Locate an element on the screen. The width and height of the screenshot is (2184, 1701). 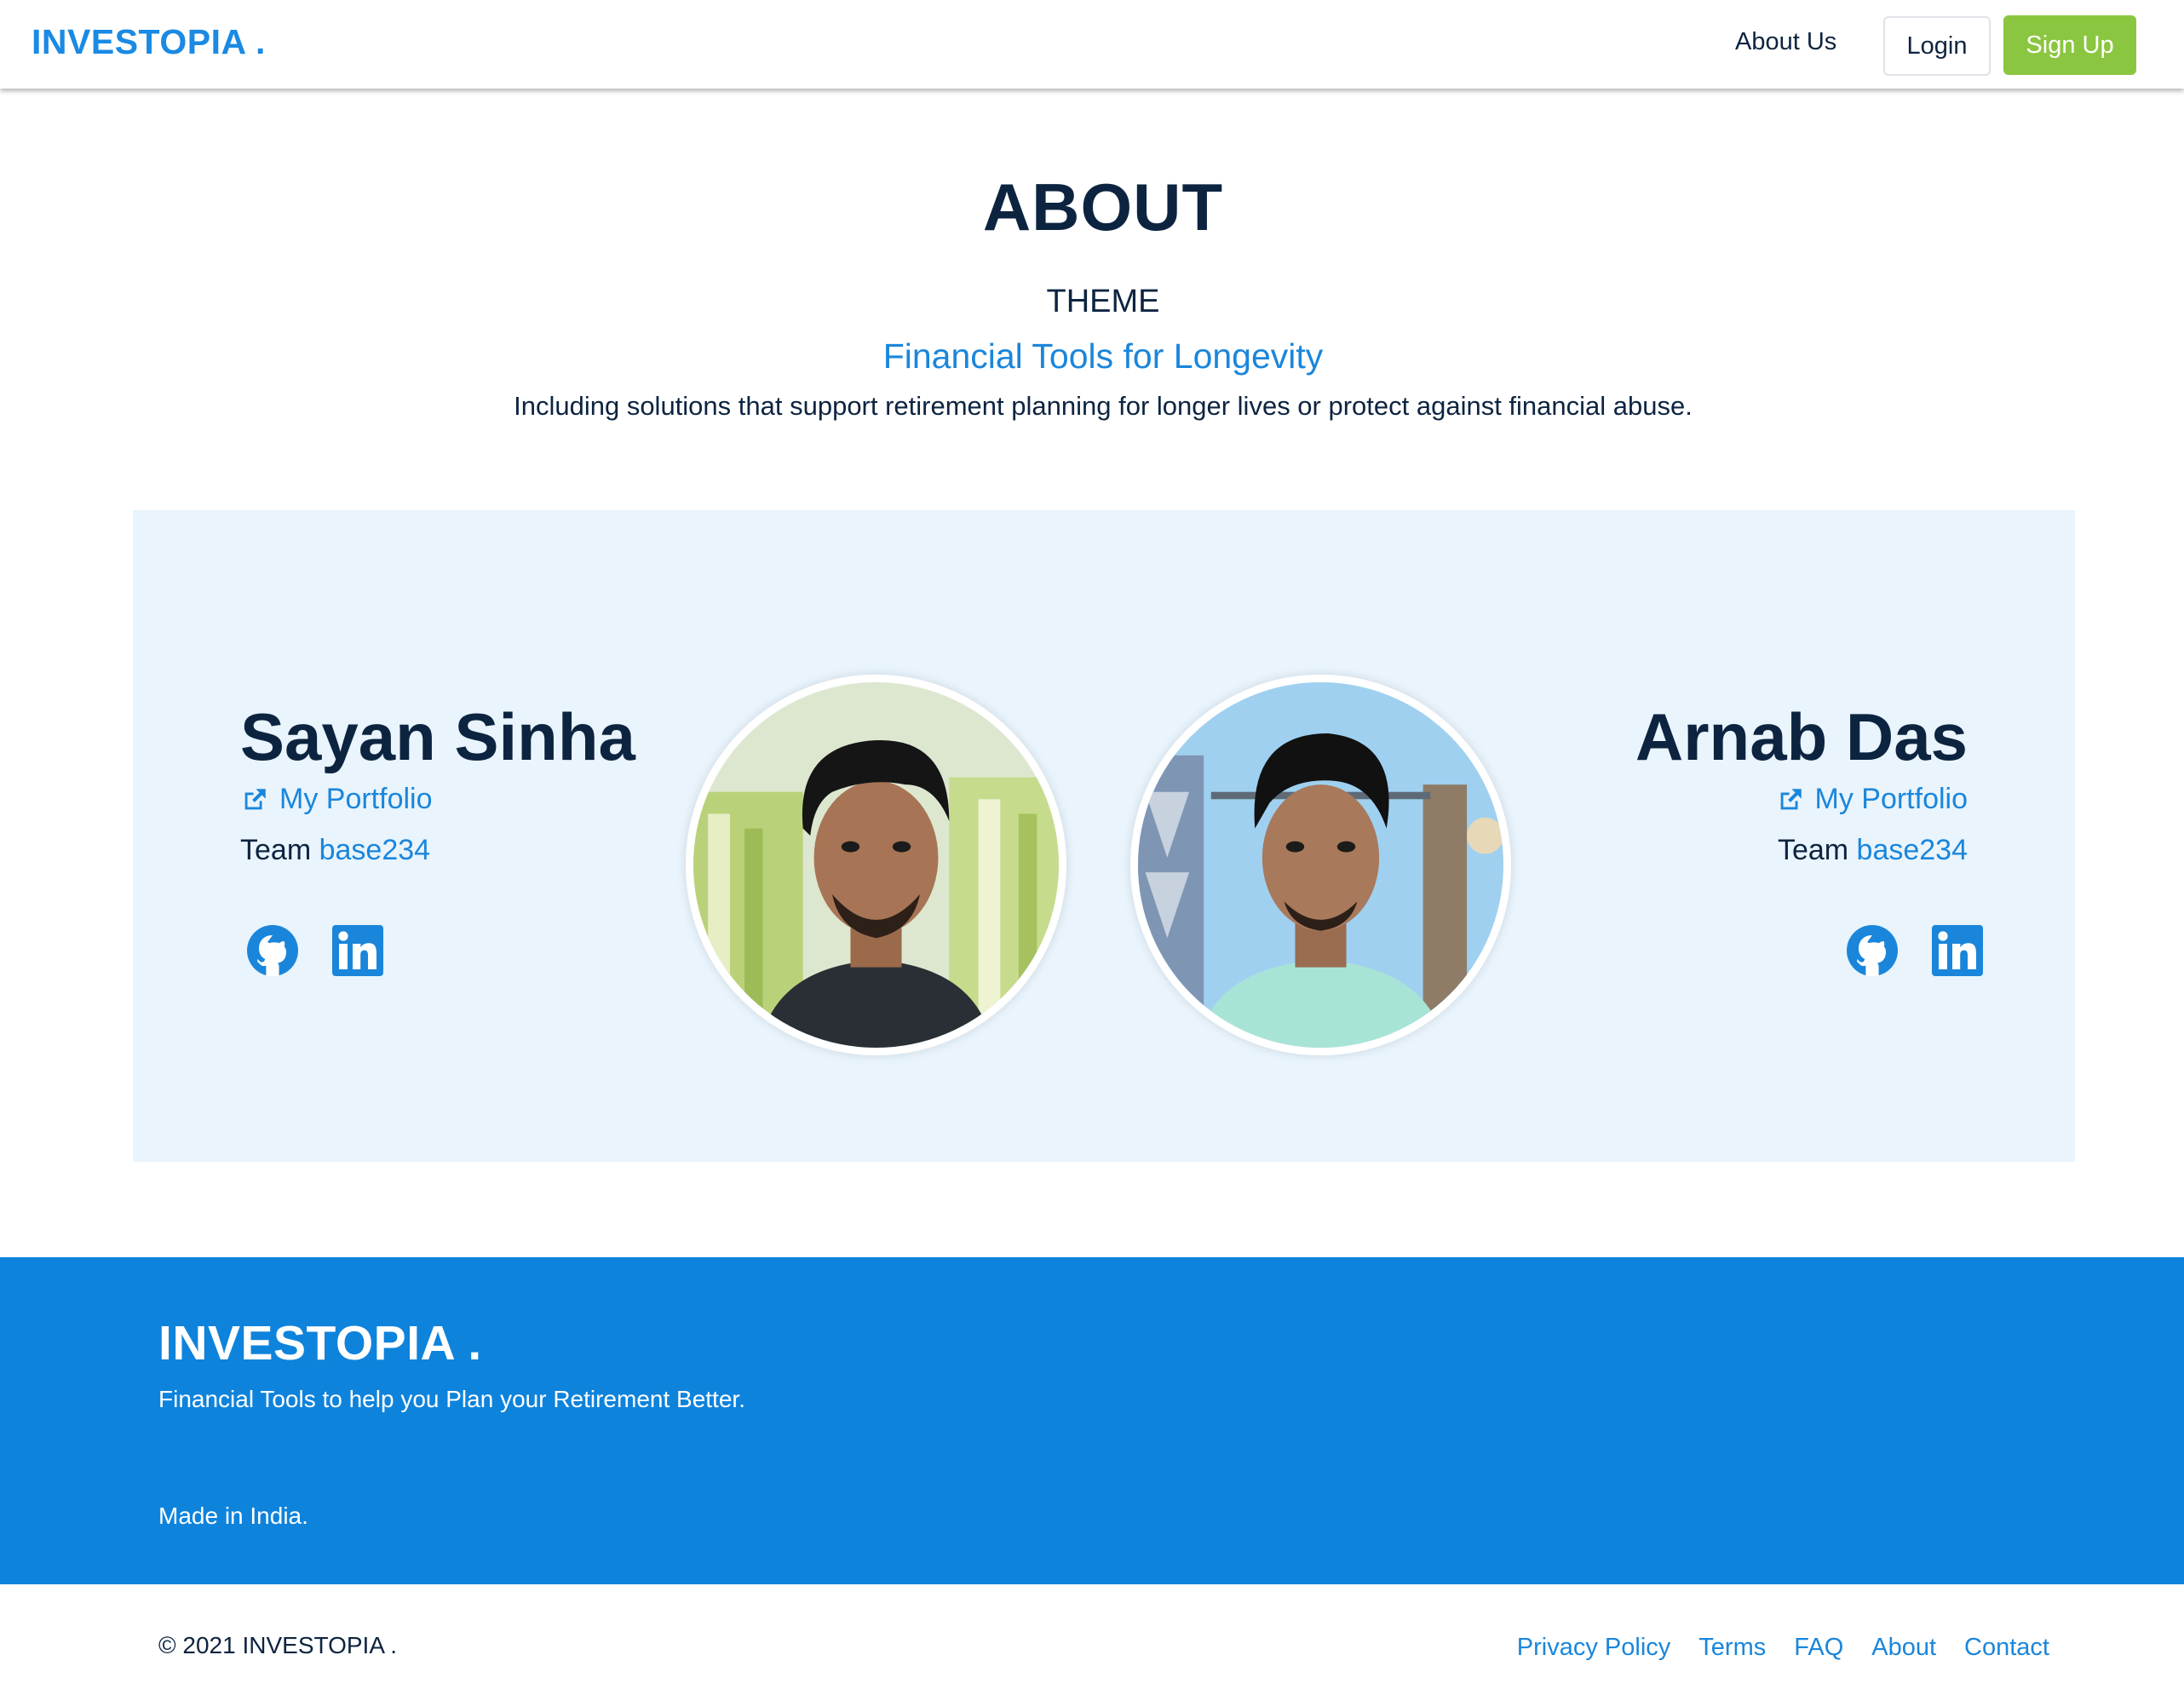
theme-title: Financial Tools for Longevity is located at coordinates (1103, 356).